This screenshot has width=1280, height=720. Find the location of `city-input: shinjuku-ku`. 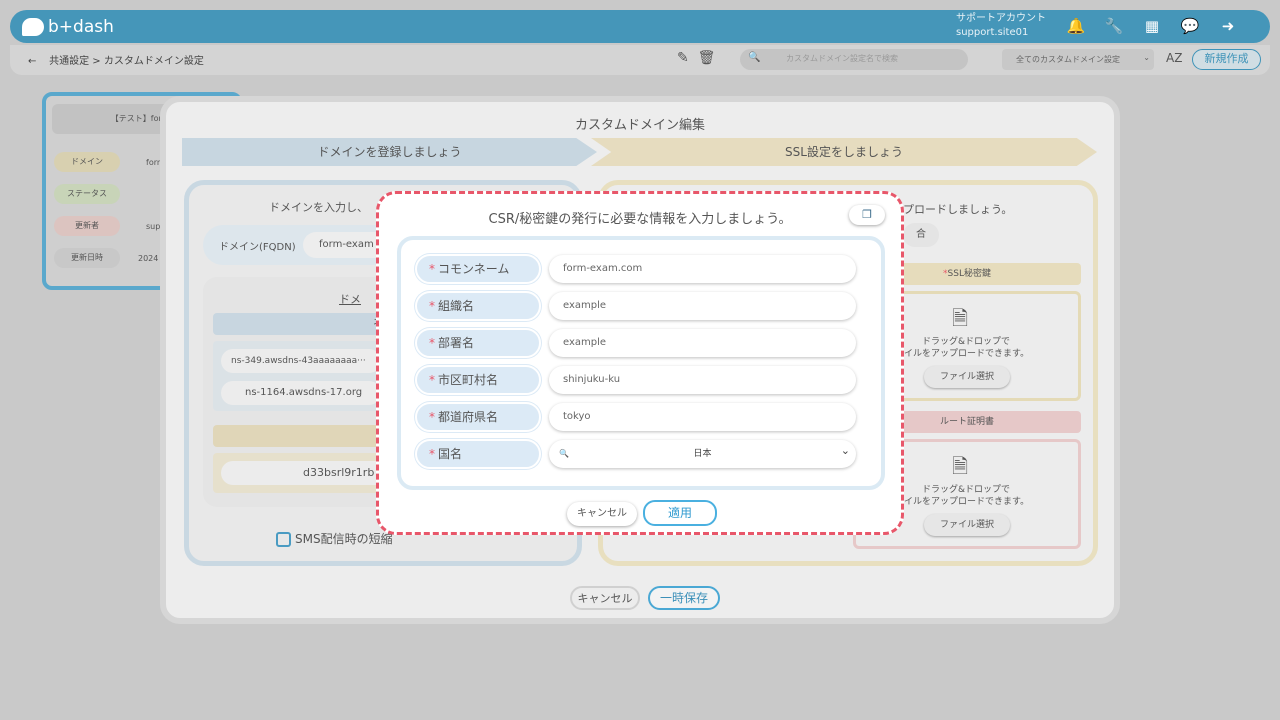

city-input: shinjuku-ku is located at coordinates (702, 380).